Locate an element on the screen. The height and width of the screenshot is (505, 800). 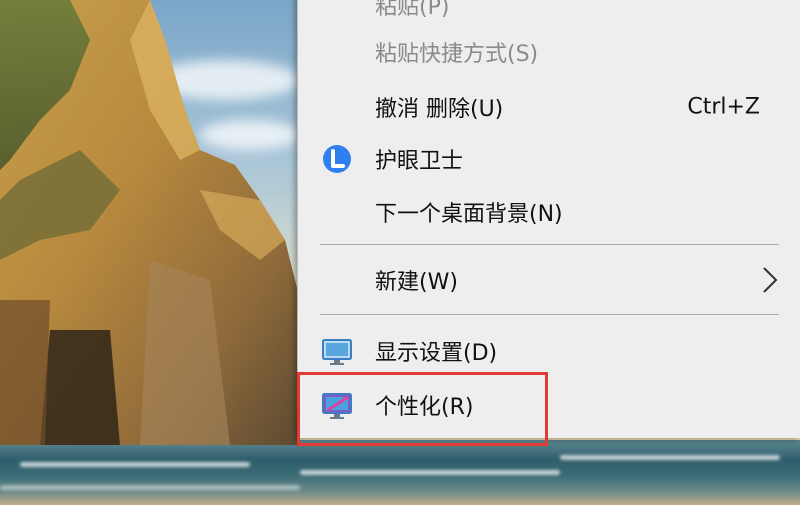
menu-item-next-background: 下一个桌面背景(N) is located at coordinates (549, 212).